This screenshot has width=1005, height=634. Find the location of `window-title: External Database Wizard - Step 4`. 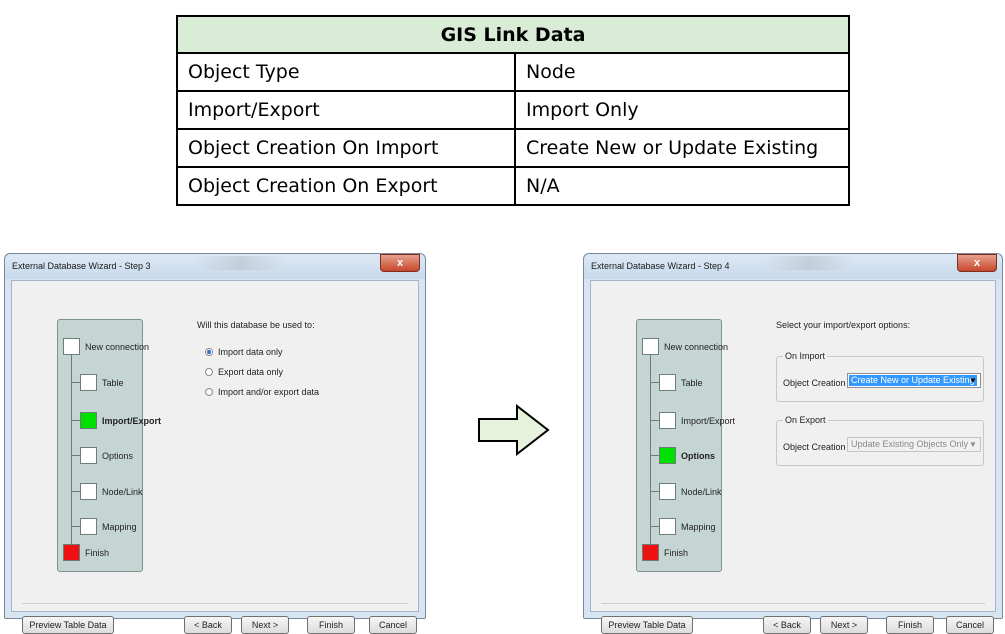

window-title: External Database Wizard - Step 4 is located at coordinates (660, 266).